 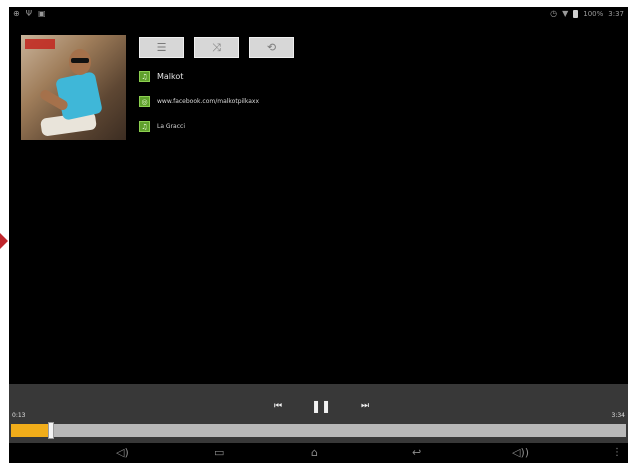 What do you see at coordinates (42, 13) in the screenshot?
I see `image-icon: ▣` at bounding box center [42, 13].